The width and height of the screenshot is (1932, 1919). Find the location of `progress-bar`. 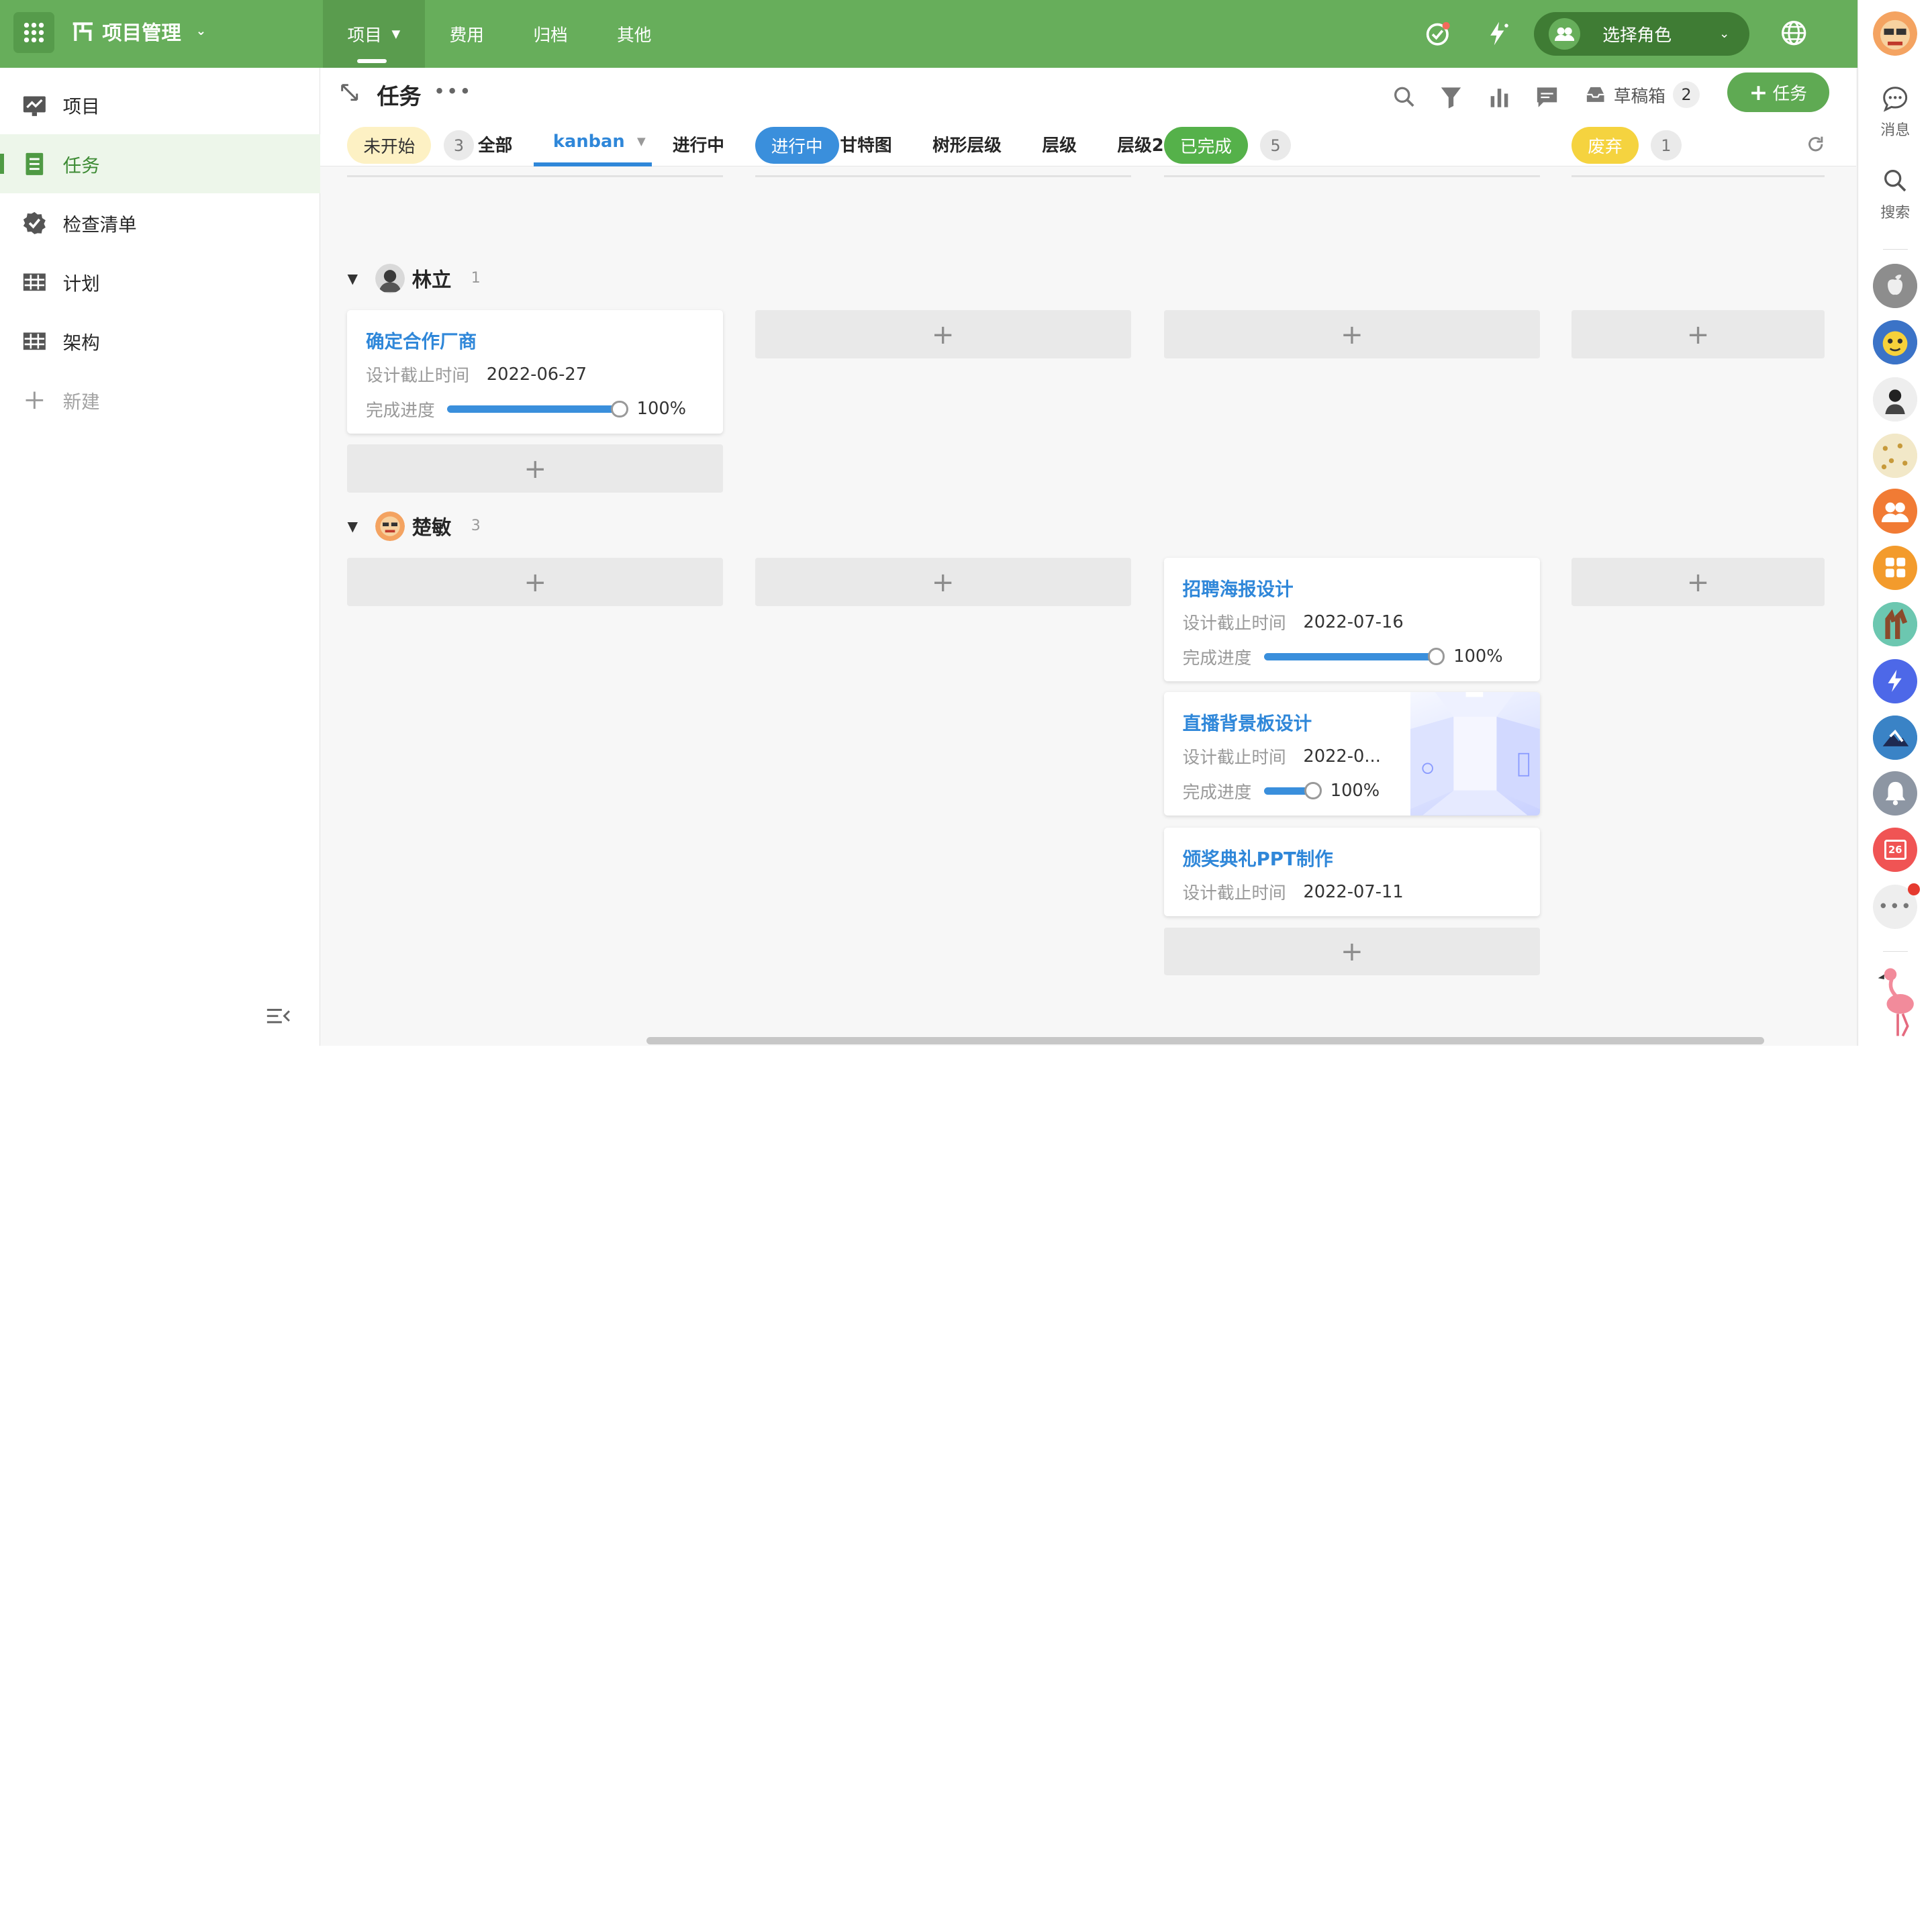

progress-bar is located at coordinates (537, 409).